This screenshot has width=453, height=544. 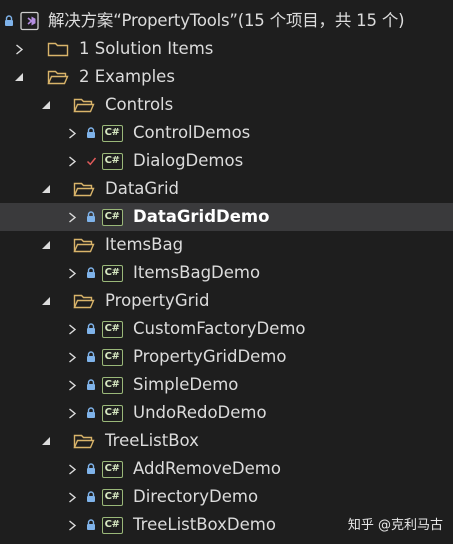 What do you see at coordinates (192, 132) in the screenshot?
I see `tree-item-label: ControlDemos` at bounding box center [192, 132].